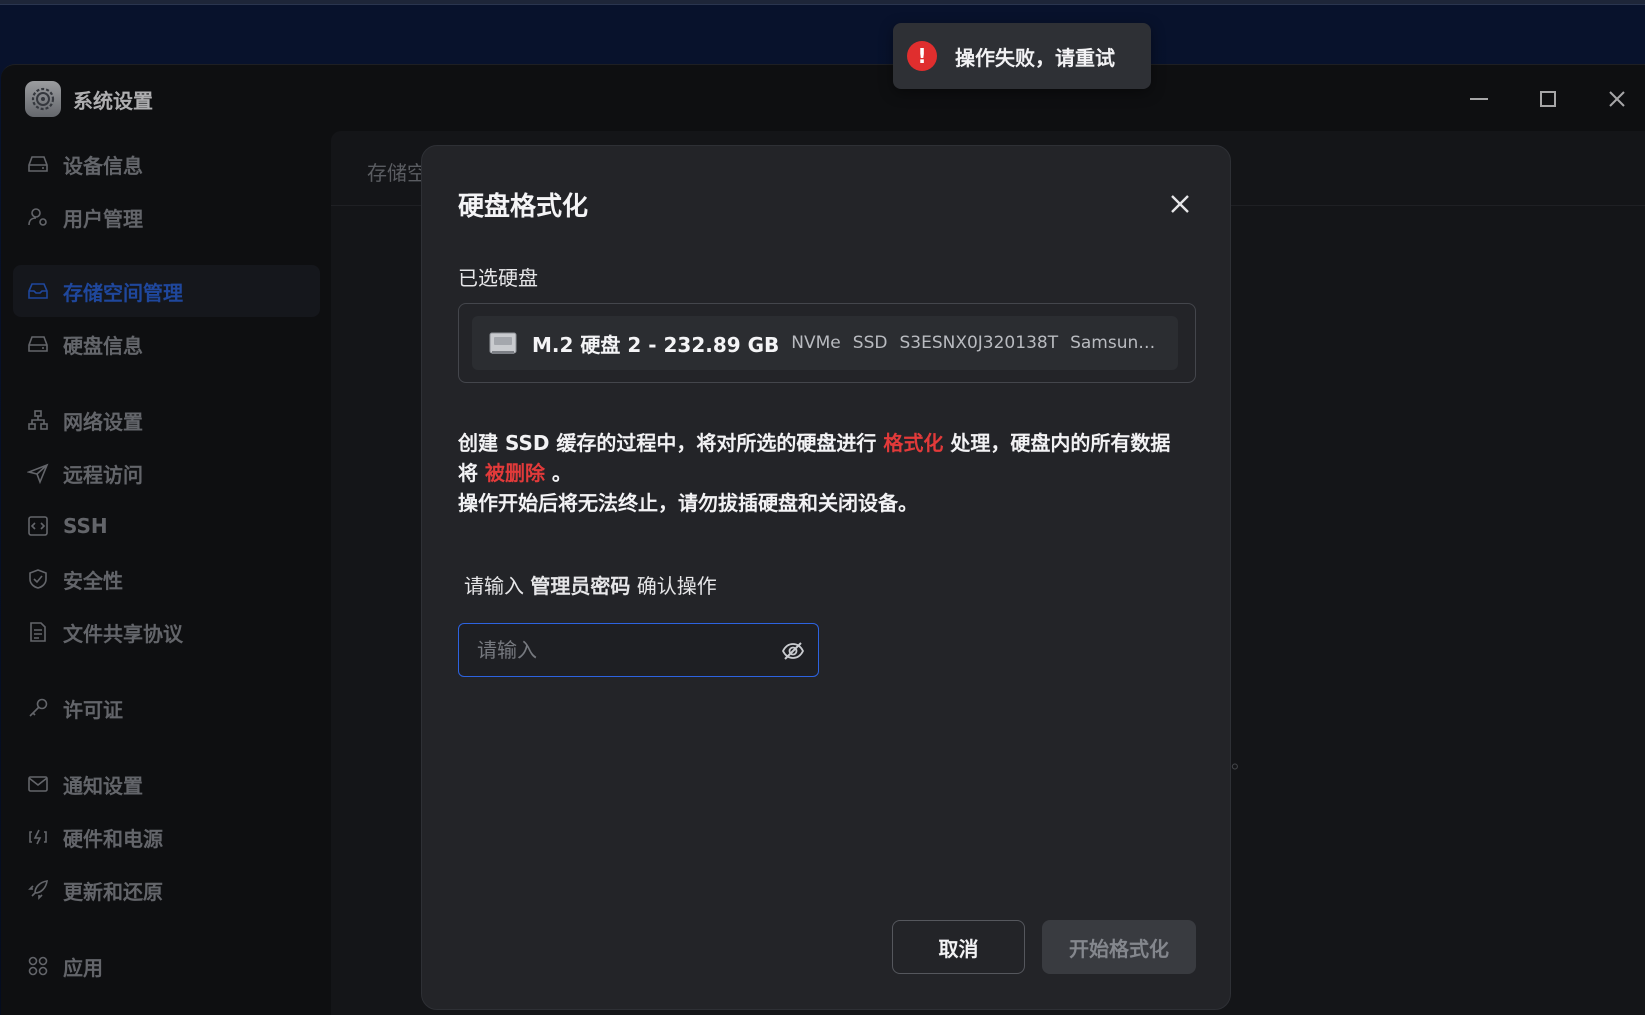 The image size is (1645, 1015). I want to click on dialog-title: 硬盘格式化, so click(523, 207).